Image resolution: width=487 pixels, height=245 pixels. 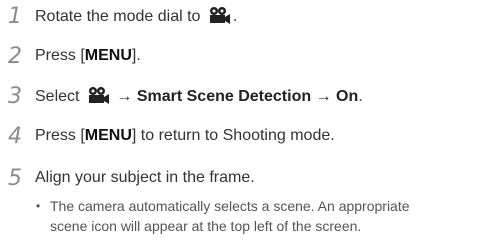 What do you see at coordinates (347, 96) in the screenshot?
I see `menu-item-value: On` at bounding box center [347, 96].